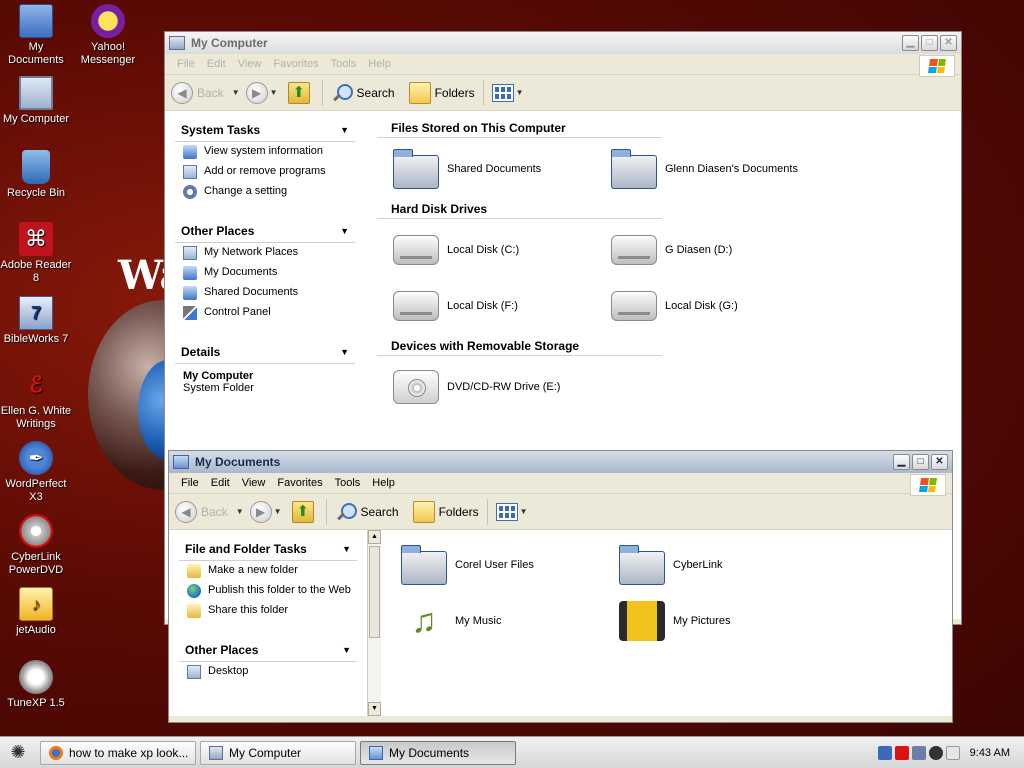 The height and width of the screenshot is (768, 1024). Describe the element at coordinates (36, 321) in the screenshot. I see `desktop-icon-bibleworks: 7 BibleWorks 7` at that location.